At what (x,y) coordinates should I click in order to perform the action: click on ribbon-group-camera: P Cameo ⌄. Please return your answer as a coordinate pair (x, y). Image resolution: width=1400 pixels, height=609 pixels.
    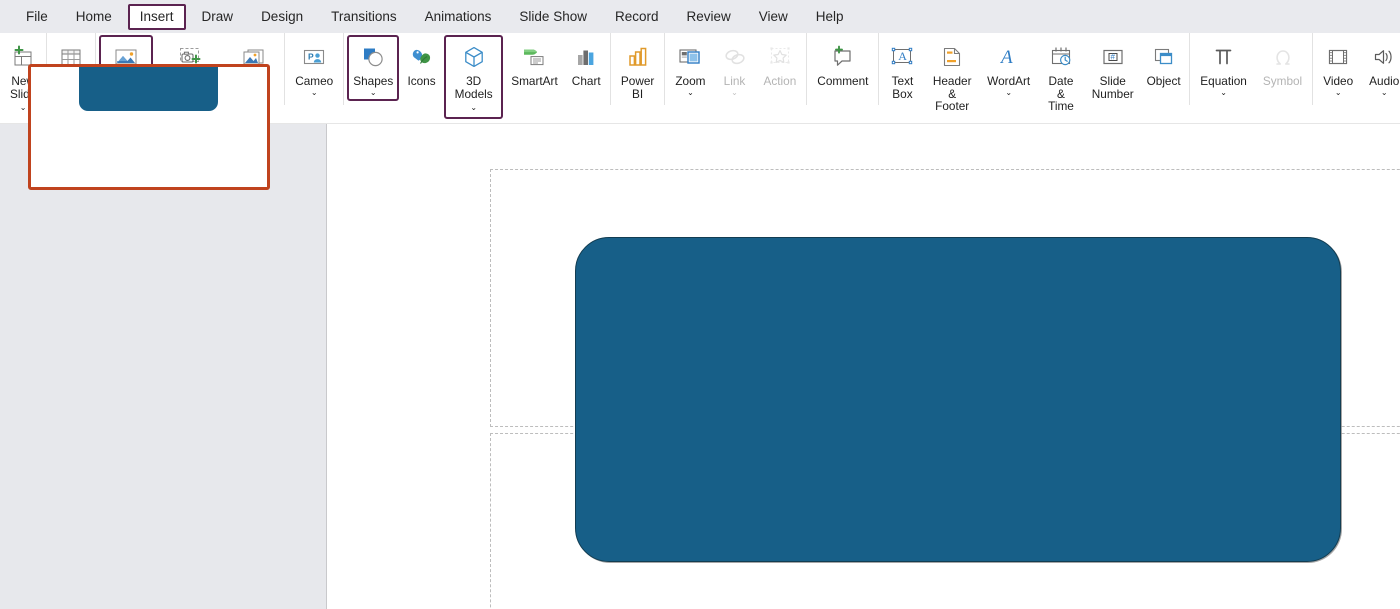
    Looking at the image, I should click on (313, 69).